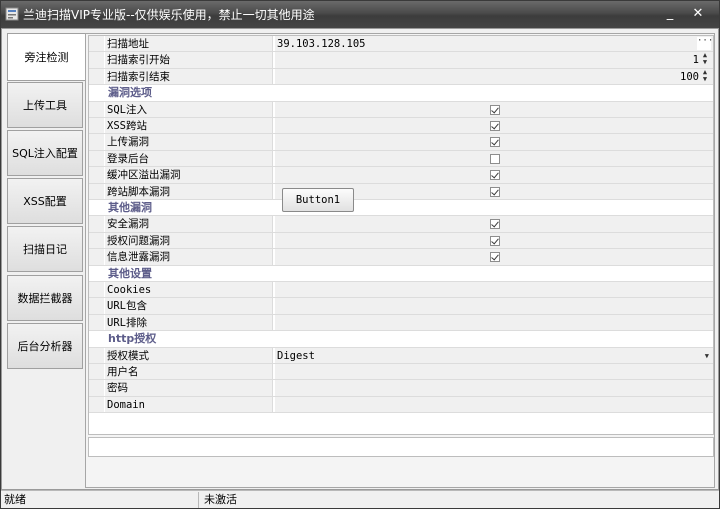 This screenshot has height=509, width=720. Describe the element at coordinates (360, 499) in the screenshot. I see `status-bar: 就绪 未激活` at that location.